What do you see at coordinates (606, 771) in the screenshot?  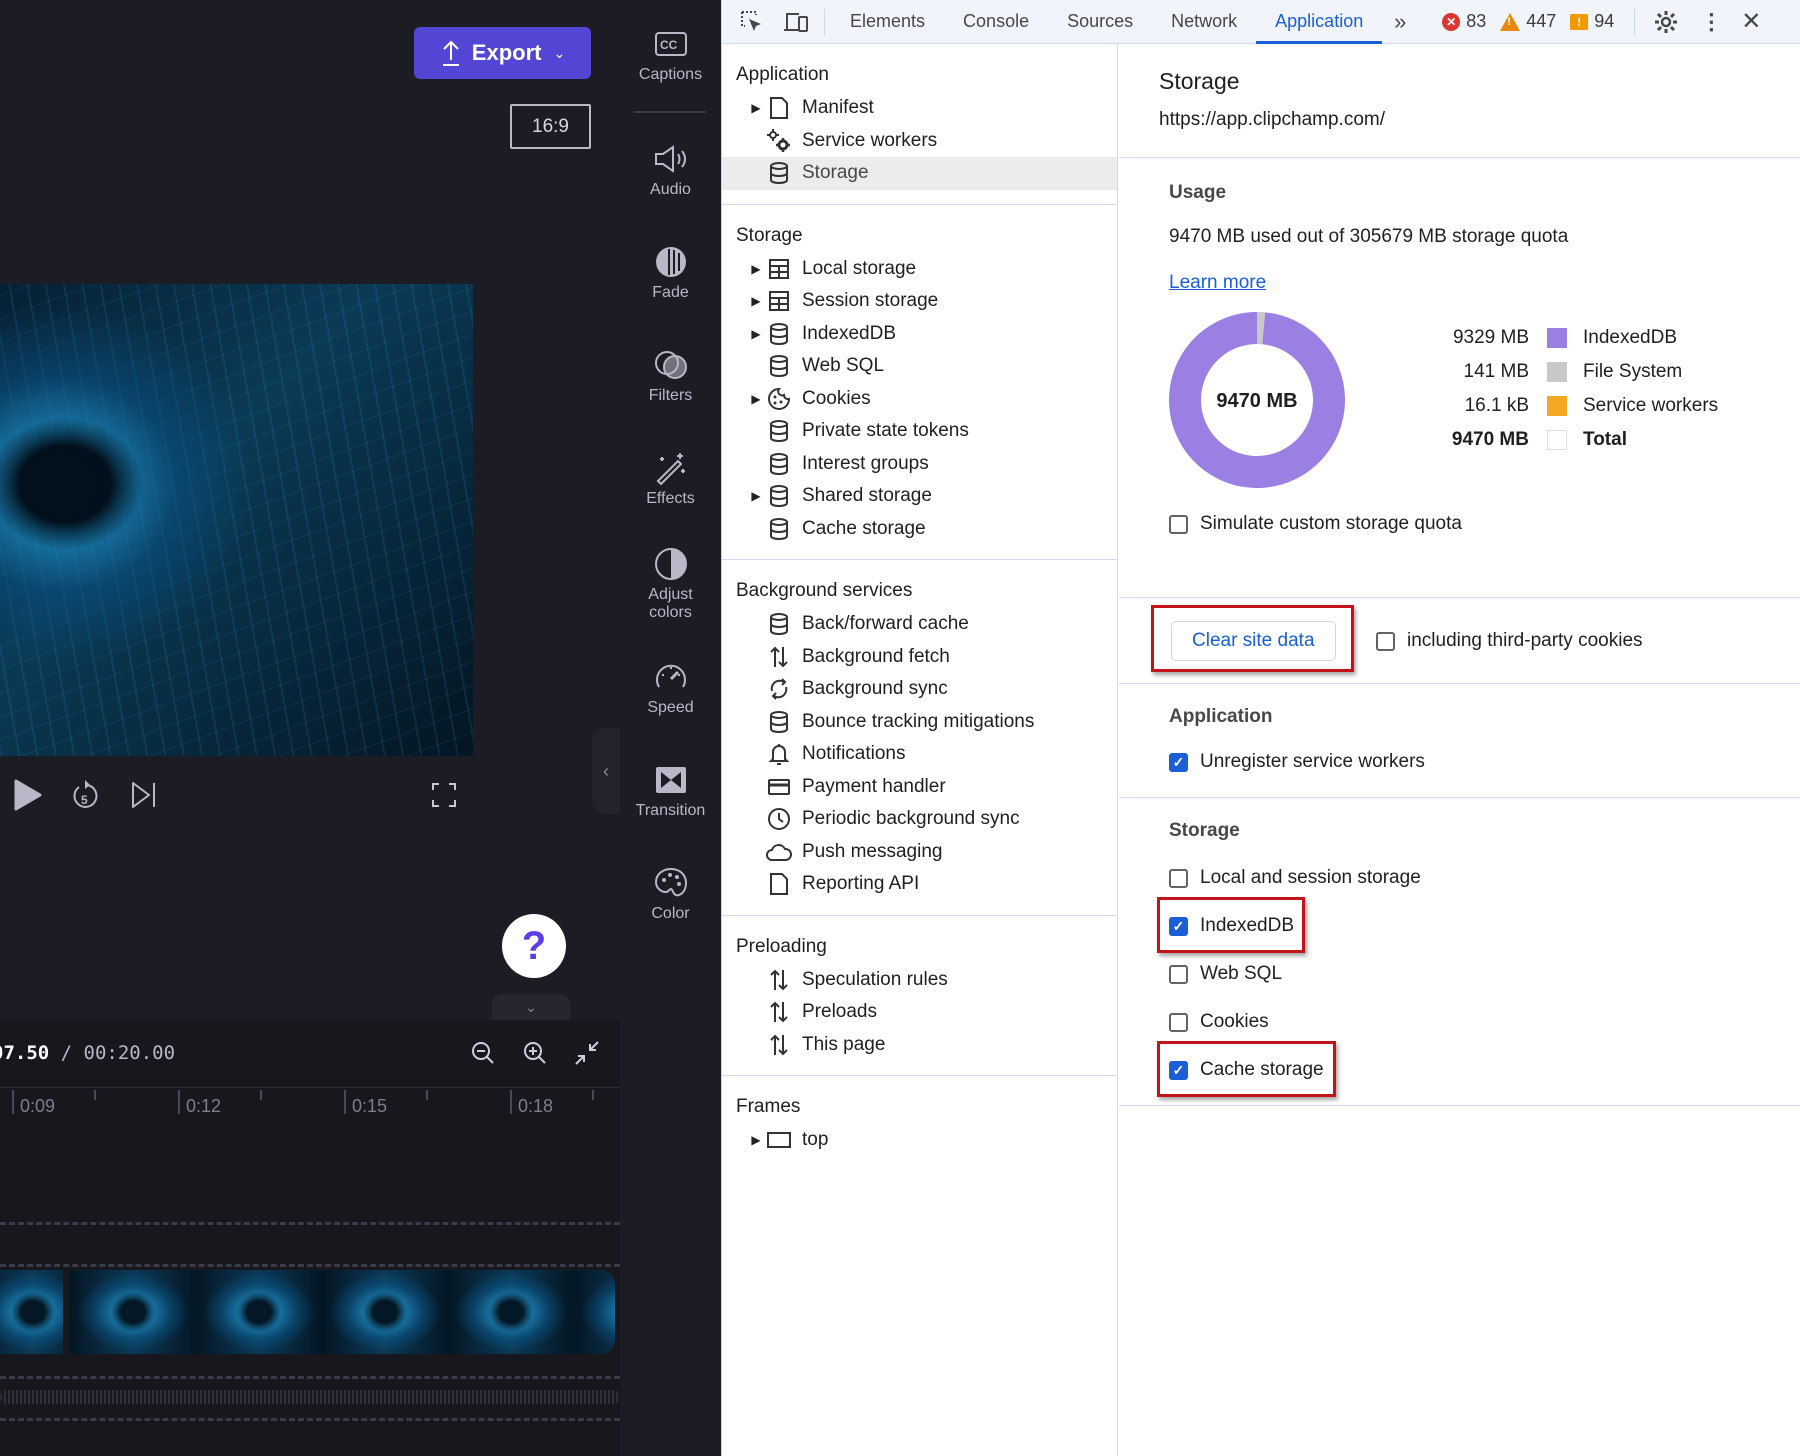 I see `collapse-panel-button: ‹` at bounding box center [606, 771].